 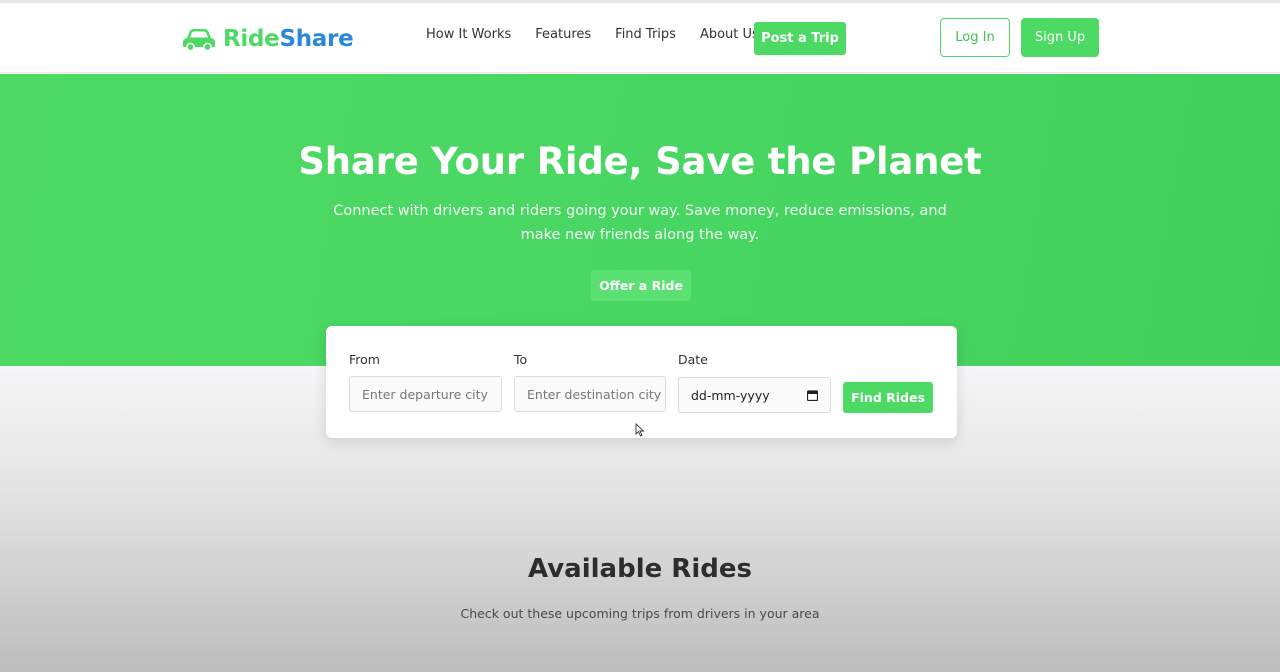 I want to click on available-rides-title: Available Rides, so click(x=640, y=569).